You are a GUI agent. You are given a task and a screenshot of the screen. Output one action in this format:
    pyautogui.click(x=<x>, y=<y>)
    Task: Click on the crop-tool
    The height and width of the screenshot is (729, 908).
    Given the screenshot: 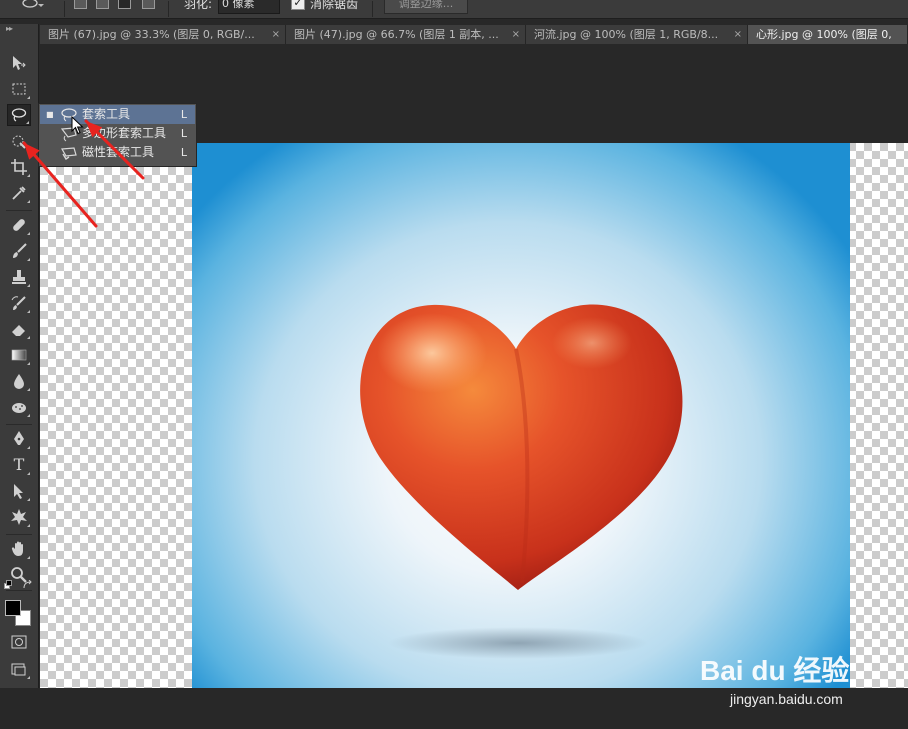 What is the action you would take?
    pyautogui.click(x=19, y=167)
    